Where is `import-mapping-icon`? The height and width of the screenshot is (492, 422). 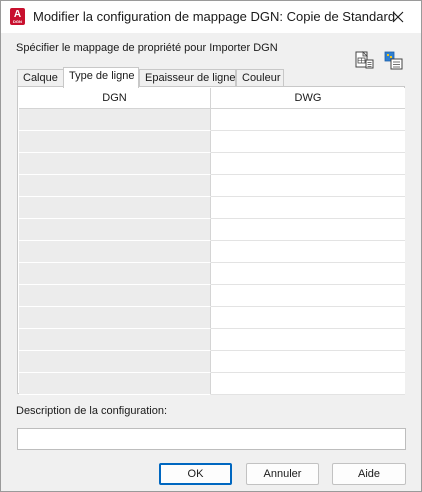 import-mapping-icon is located at coordinates (393, 60).